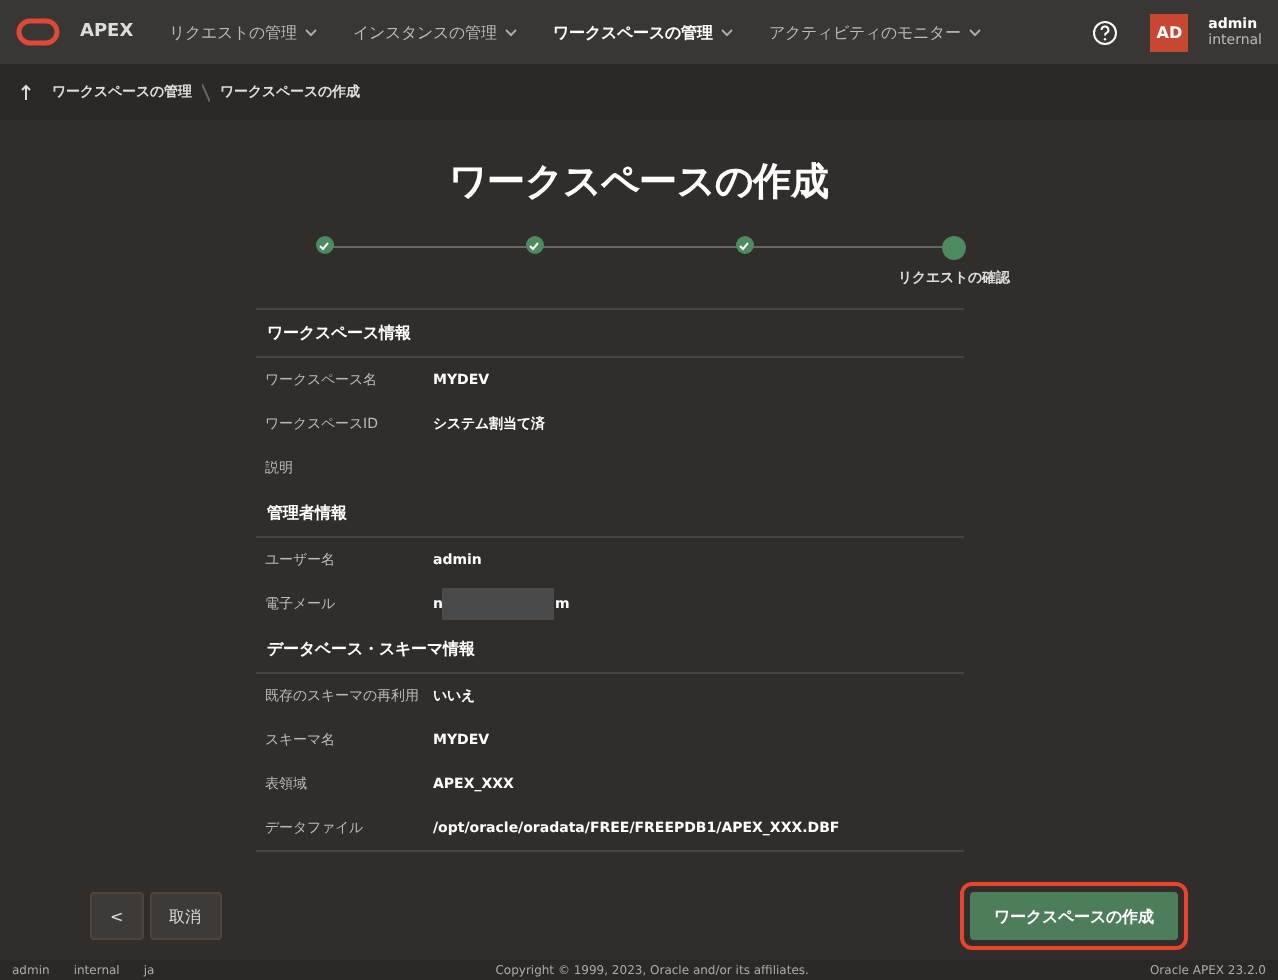 The height and width of the screenshot is (980, 1278). Describe the element at coordinates (1169, 32) in the screenshot. I see `user-avatar: AD` at that location.